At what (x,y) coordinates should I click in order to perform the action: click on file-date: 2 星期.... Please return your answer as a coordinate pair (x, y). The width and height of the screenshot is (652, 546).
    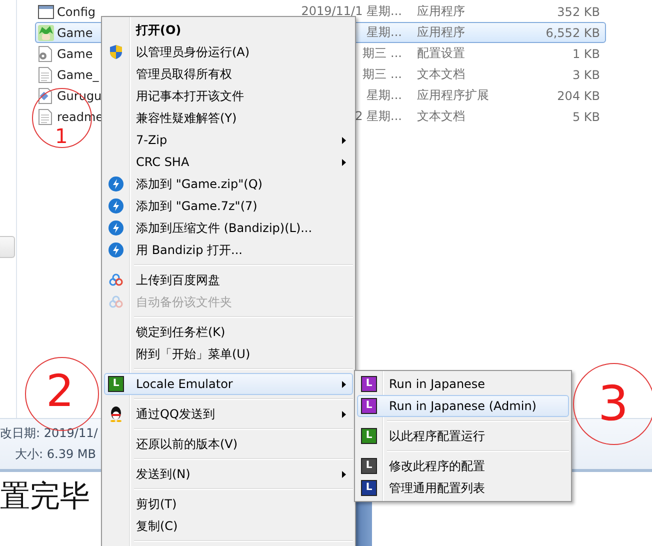
    Looking at the image, I should click on (379, 116).